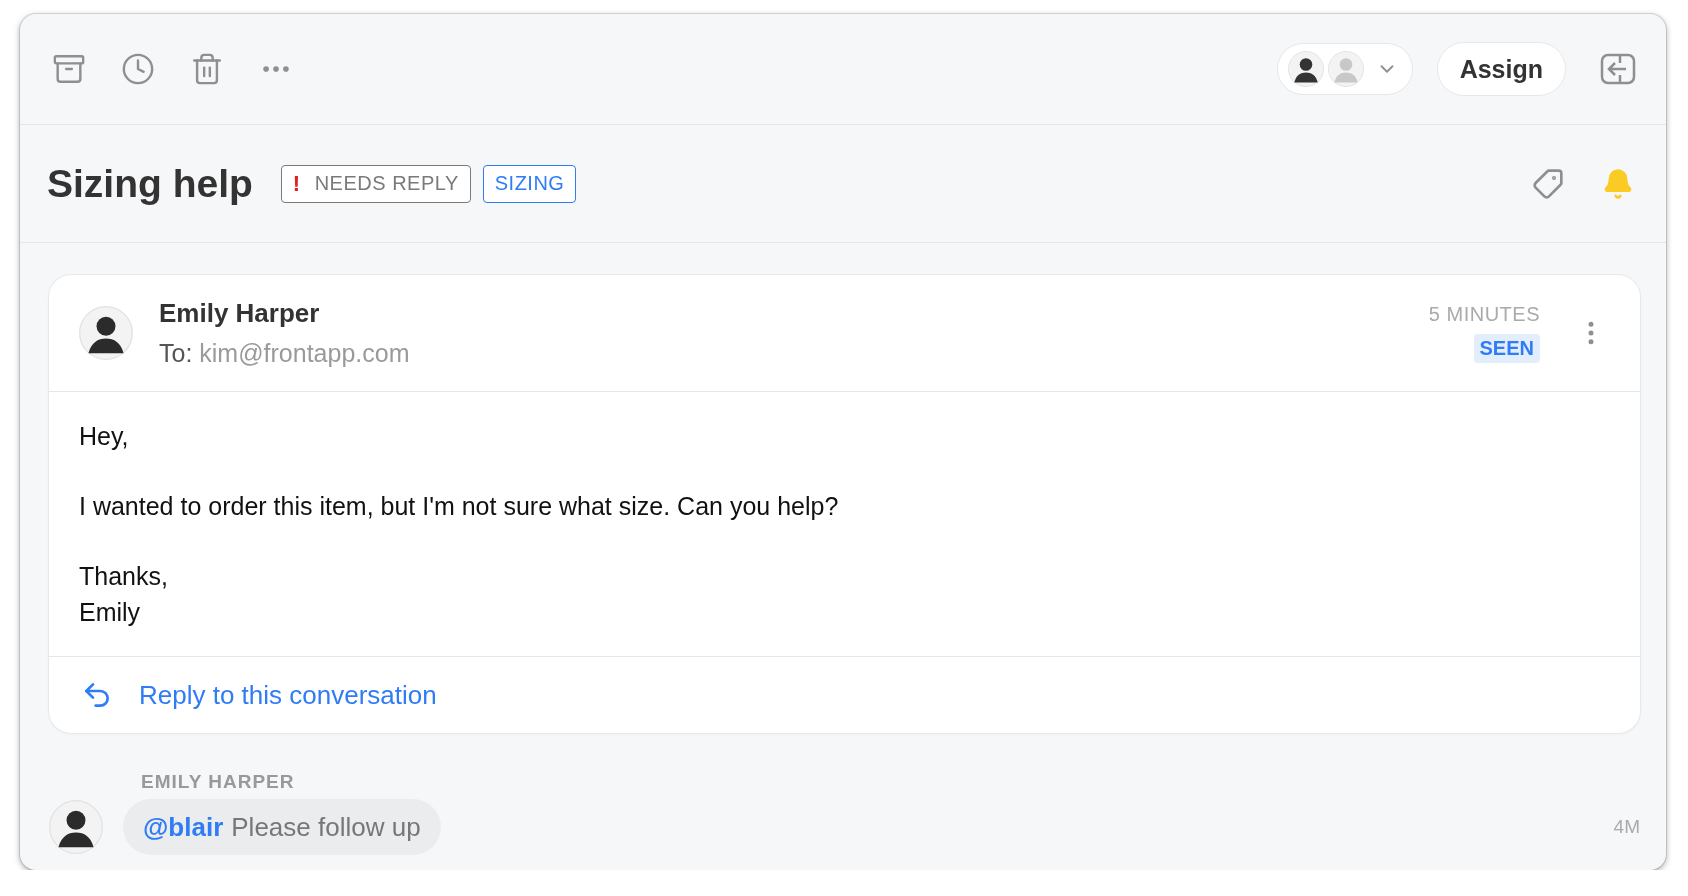 The image size is (1688, 896). What do you see at coordinates (1626, 827) in the screenshot?
I see `comment-time: 4M` at bounding box center [1626, 827].